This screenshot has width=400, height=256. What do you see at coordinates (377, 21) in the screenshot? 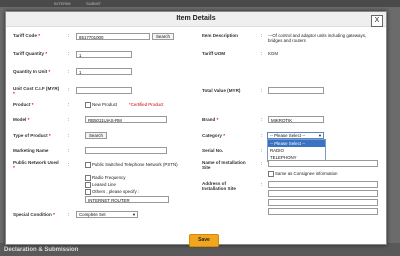
I see `close-button: X` at bounding box center [377, 21].